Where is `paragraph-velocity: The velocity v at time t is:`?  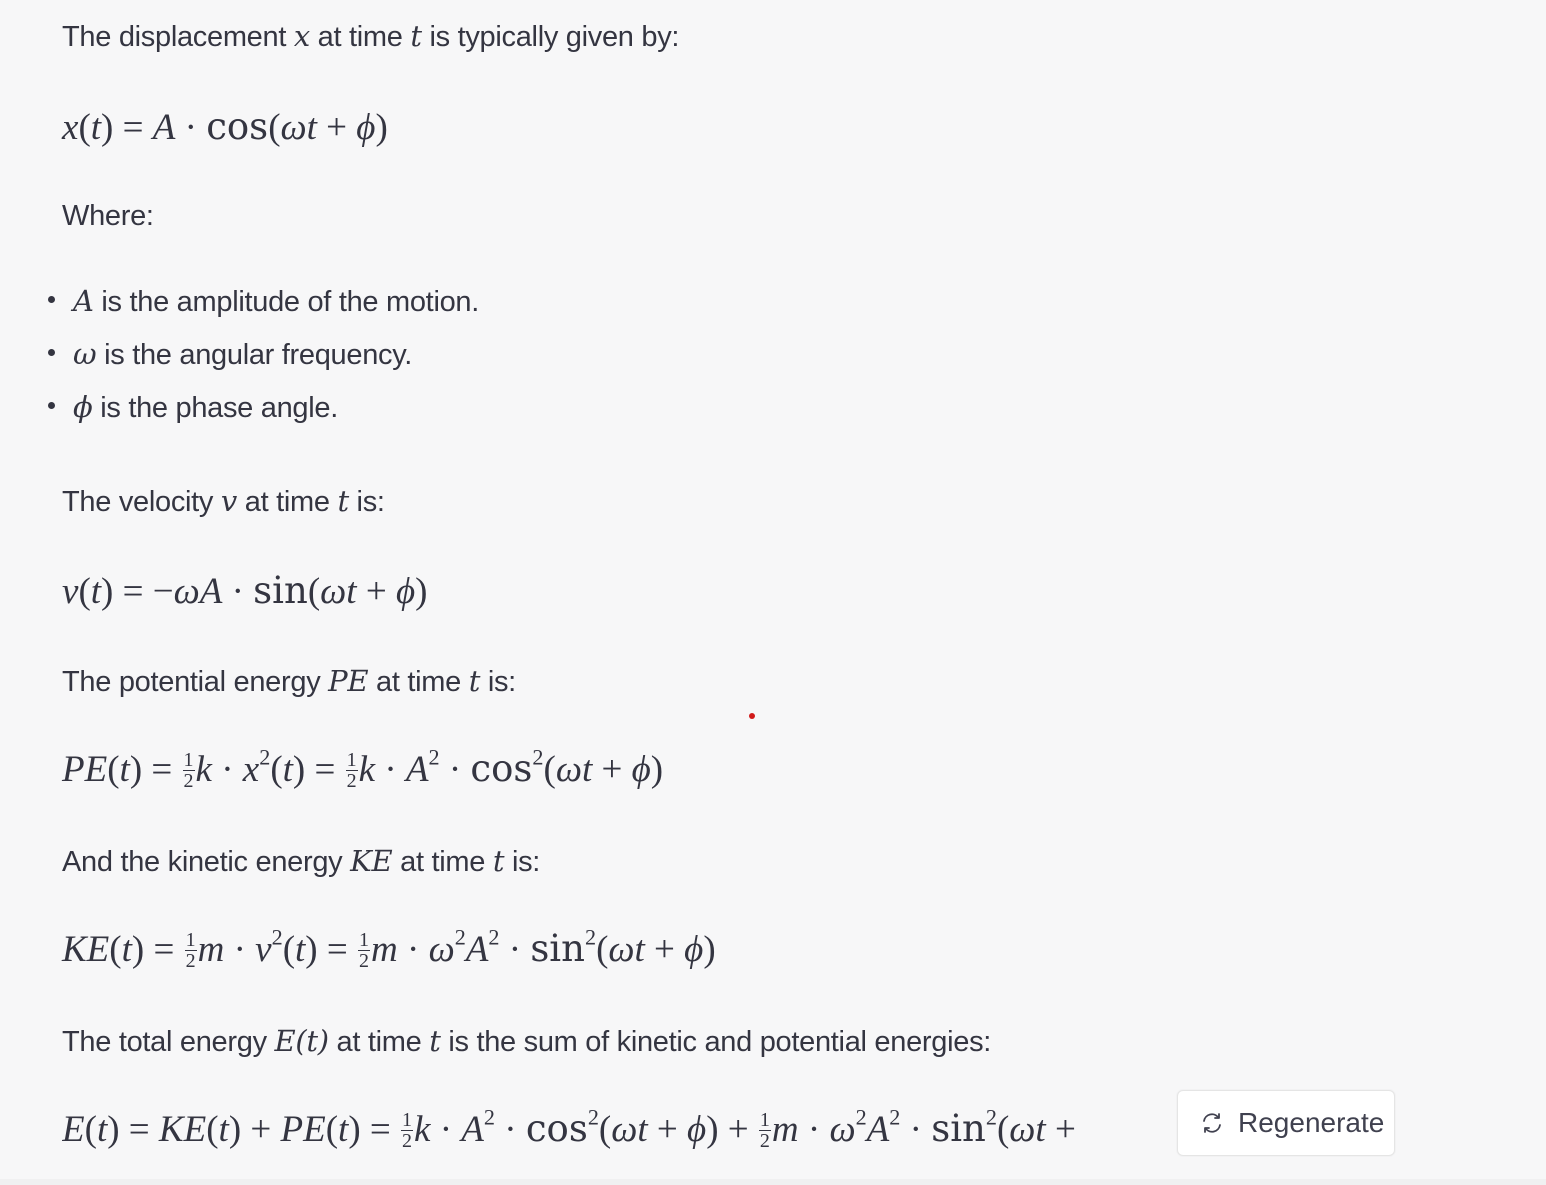
paragraph-velocity: The velocity v at time t is: is located at coordinates (223, 502).